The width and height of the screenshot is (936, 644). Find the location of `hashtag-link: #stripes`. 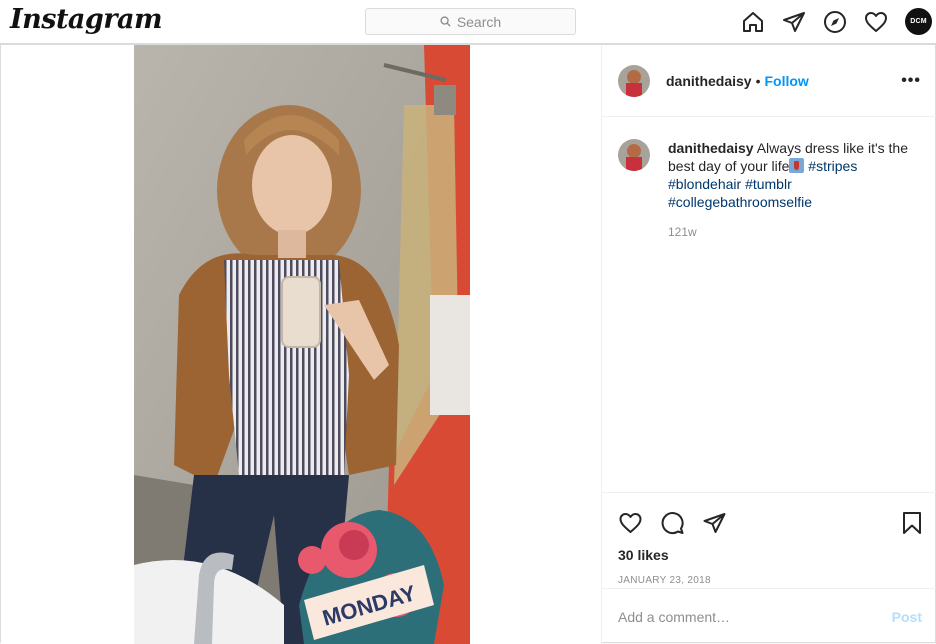

hashtag-link: #stripes is located at coordinates (832, 166).